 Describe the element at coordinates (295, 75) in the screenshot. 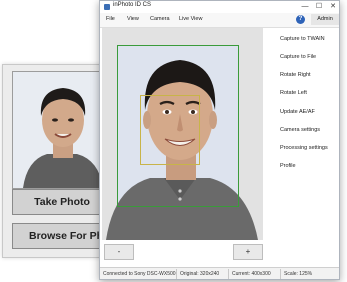

I see `rotate-right-button: Rotate Right` at that location.